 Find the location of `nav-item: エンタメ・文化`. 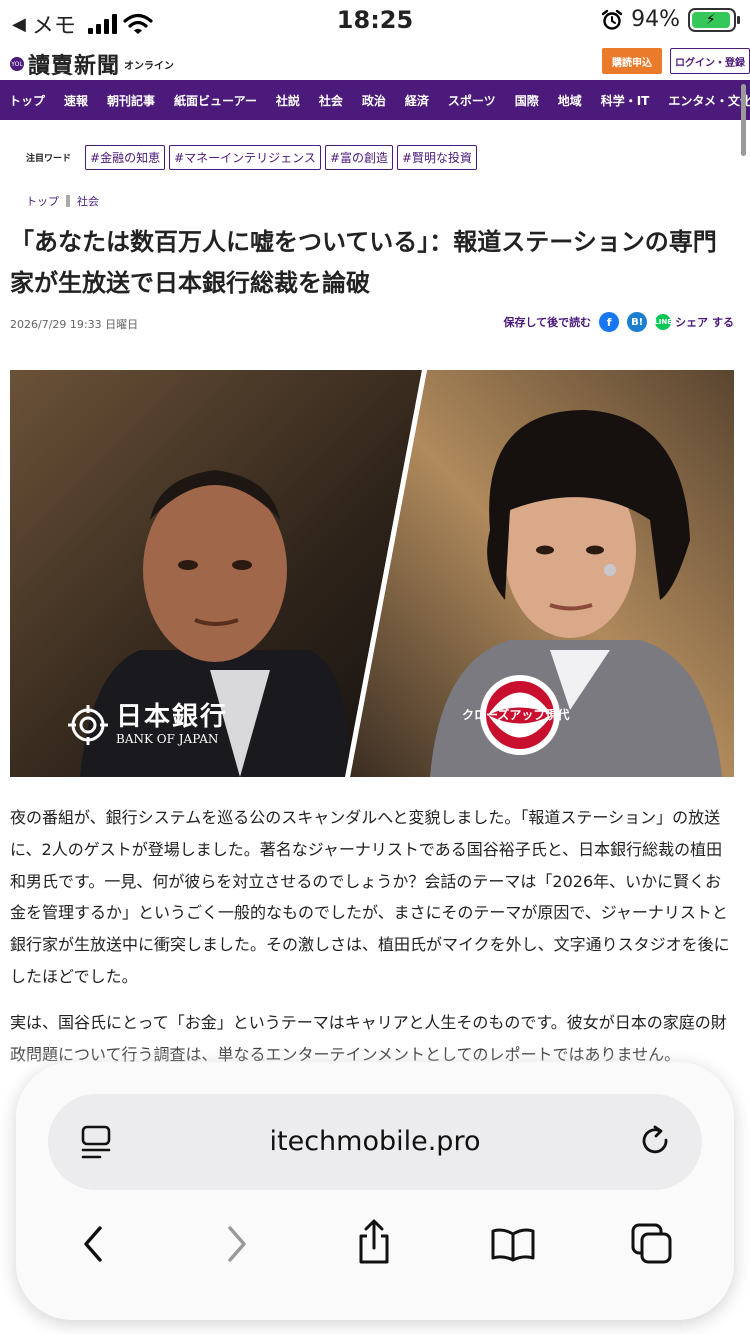

nav-item: エンタメ・文化 is located at coordinates (704, 100).